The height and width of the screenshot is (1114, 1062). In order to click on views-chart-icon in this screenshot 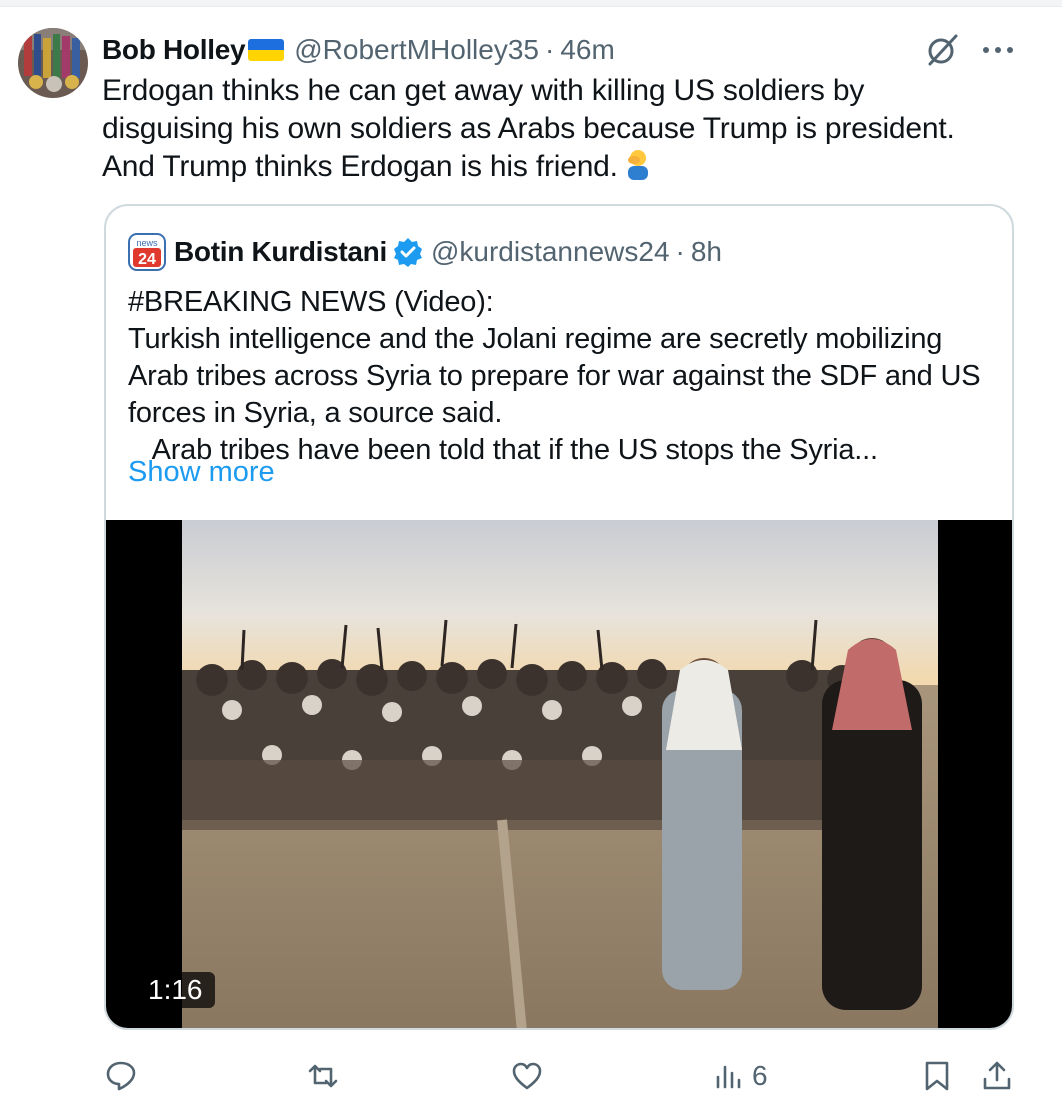, I will do `click(728, 1077)`.